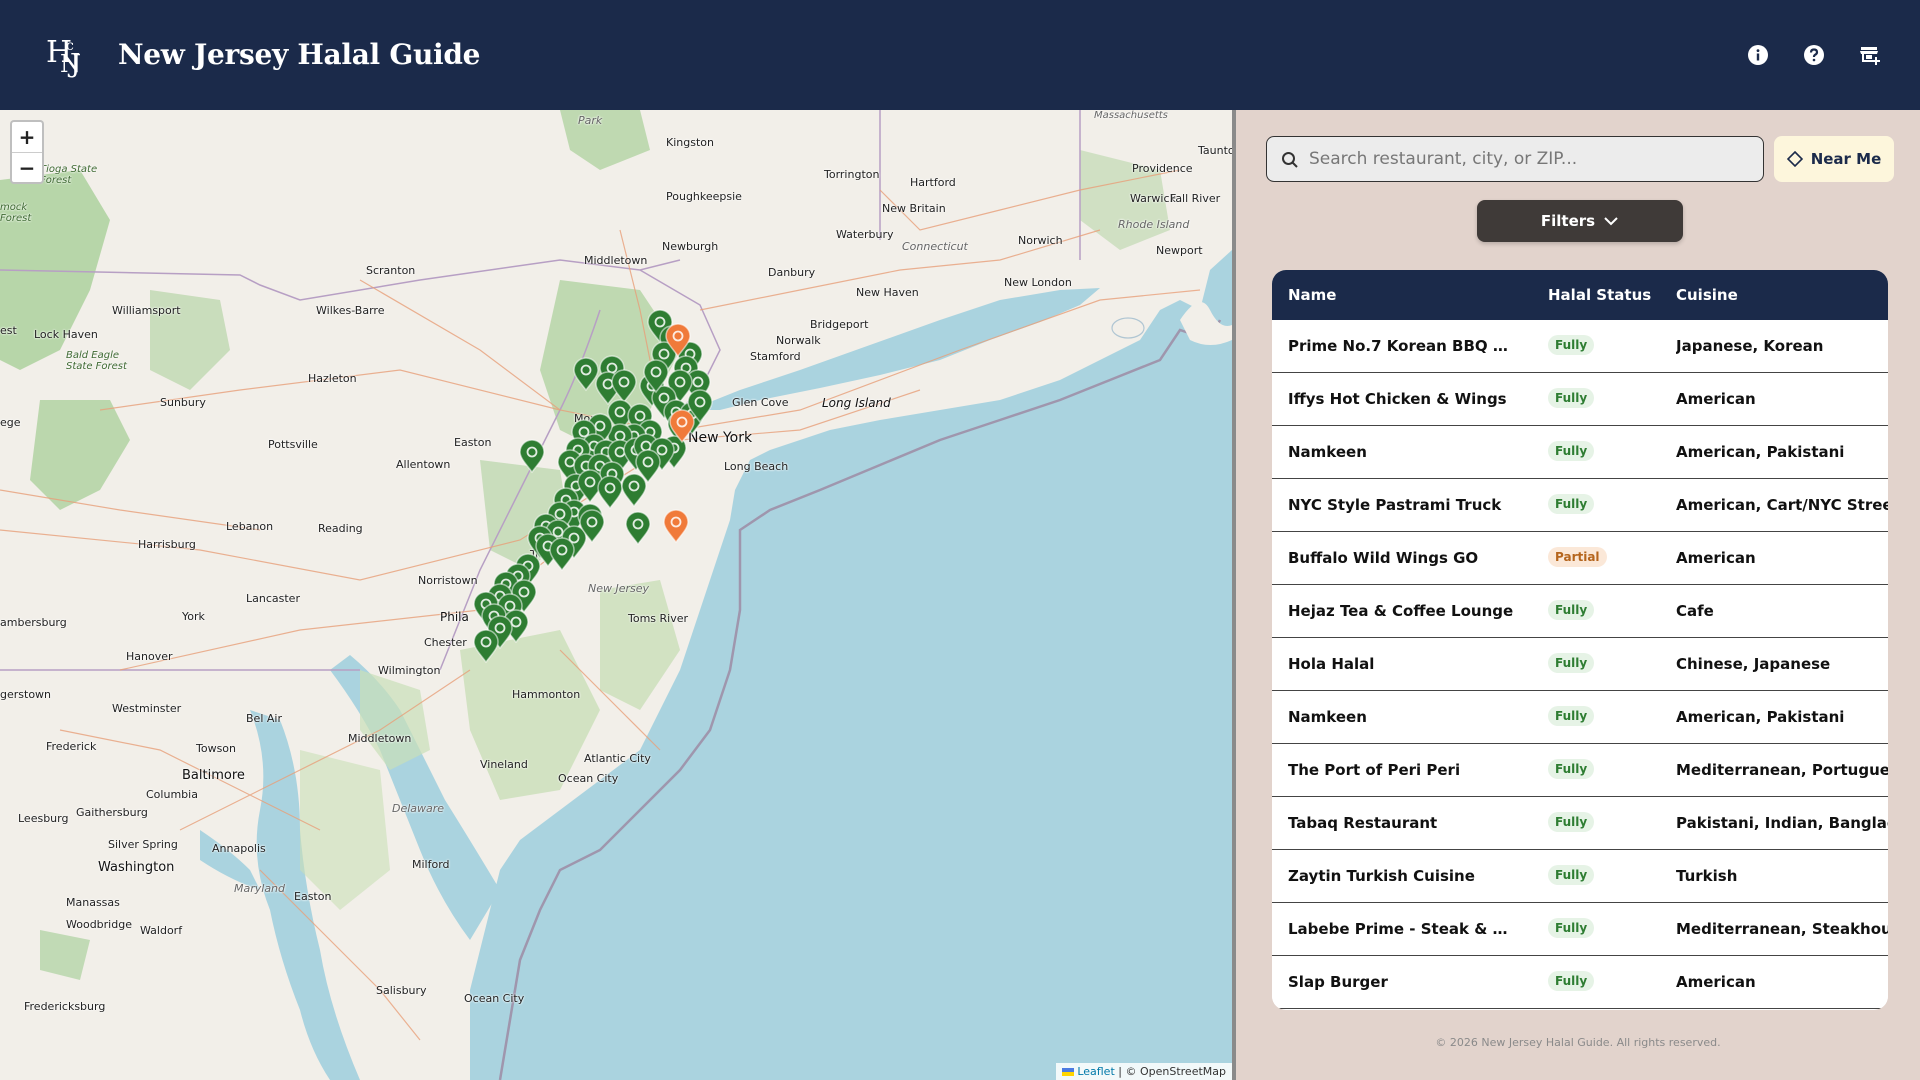 This screenshot has width=1920, height=1080. Describe the element at coordinates (1363, 823) in the screenshot. I see `restaurant-name: Tabaq Restaurant` at that location.